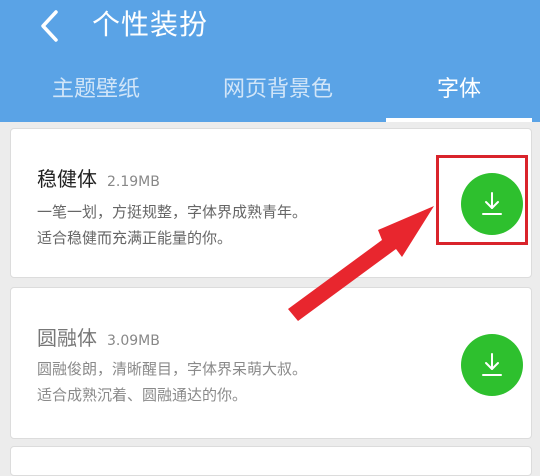 This screenshot has height=476, width=540. I want to click on download-icon, so click(492, 364).